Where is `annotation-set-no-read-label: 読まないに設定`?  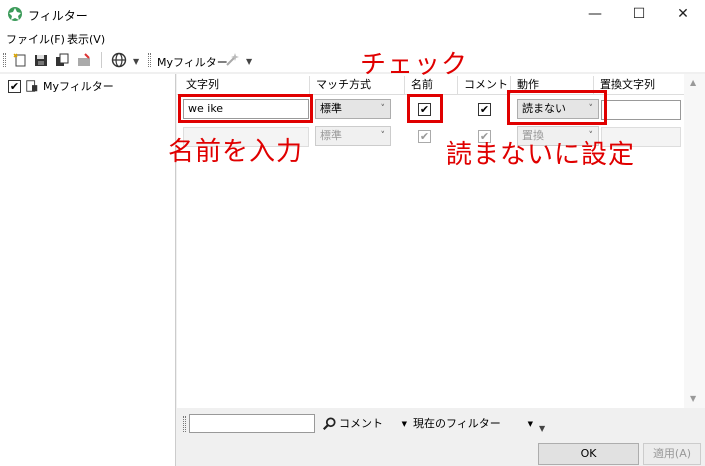 annotation-set-no-read-label: 読まないに設定 is located at coordinates (541, 155).